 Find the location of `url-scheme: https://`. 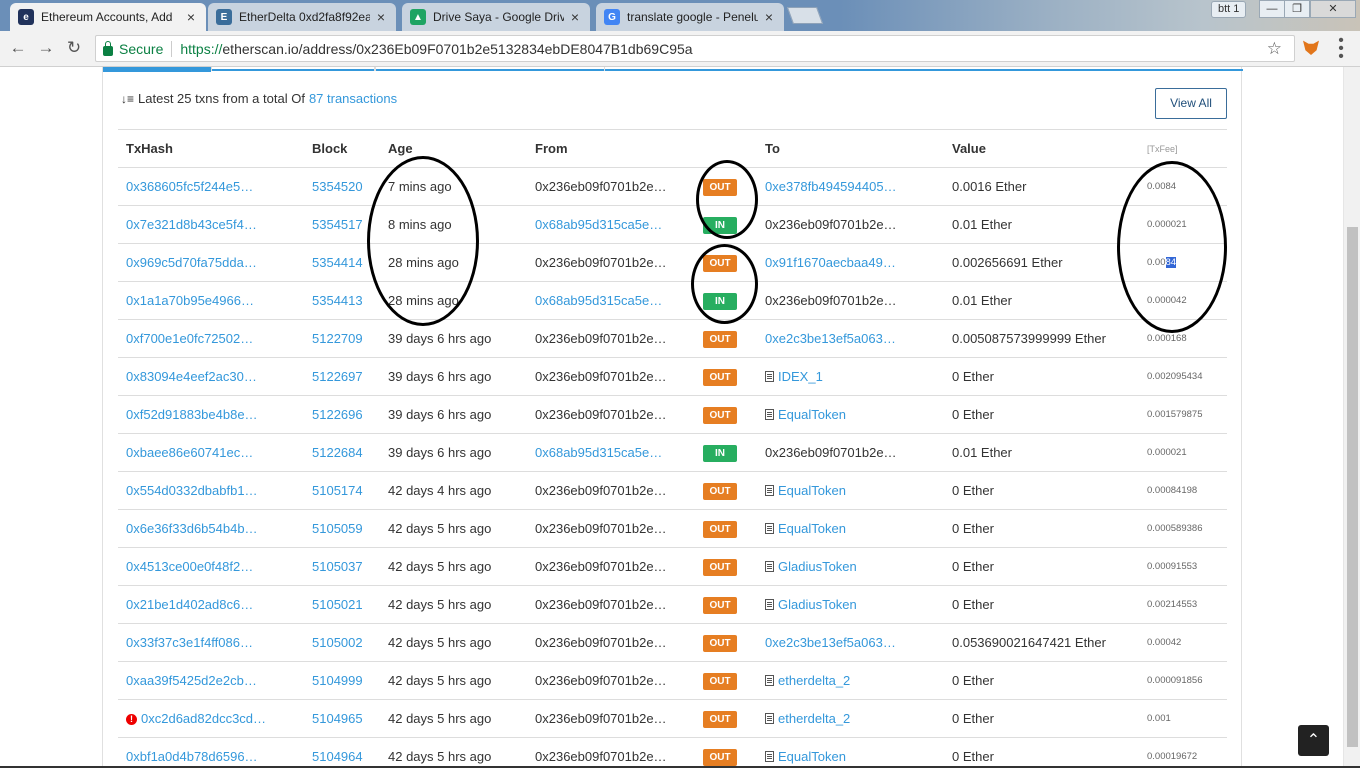

url-scheme: https:// is located at coordinates (201, 48).